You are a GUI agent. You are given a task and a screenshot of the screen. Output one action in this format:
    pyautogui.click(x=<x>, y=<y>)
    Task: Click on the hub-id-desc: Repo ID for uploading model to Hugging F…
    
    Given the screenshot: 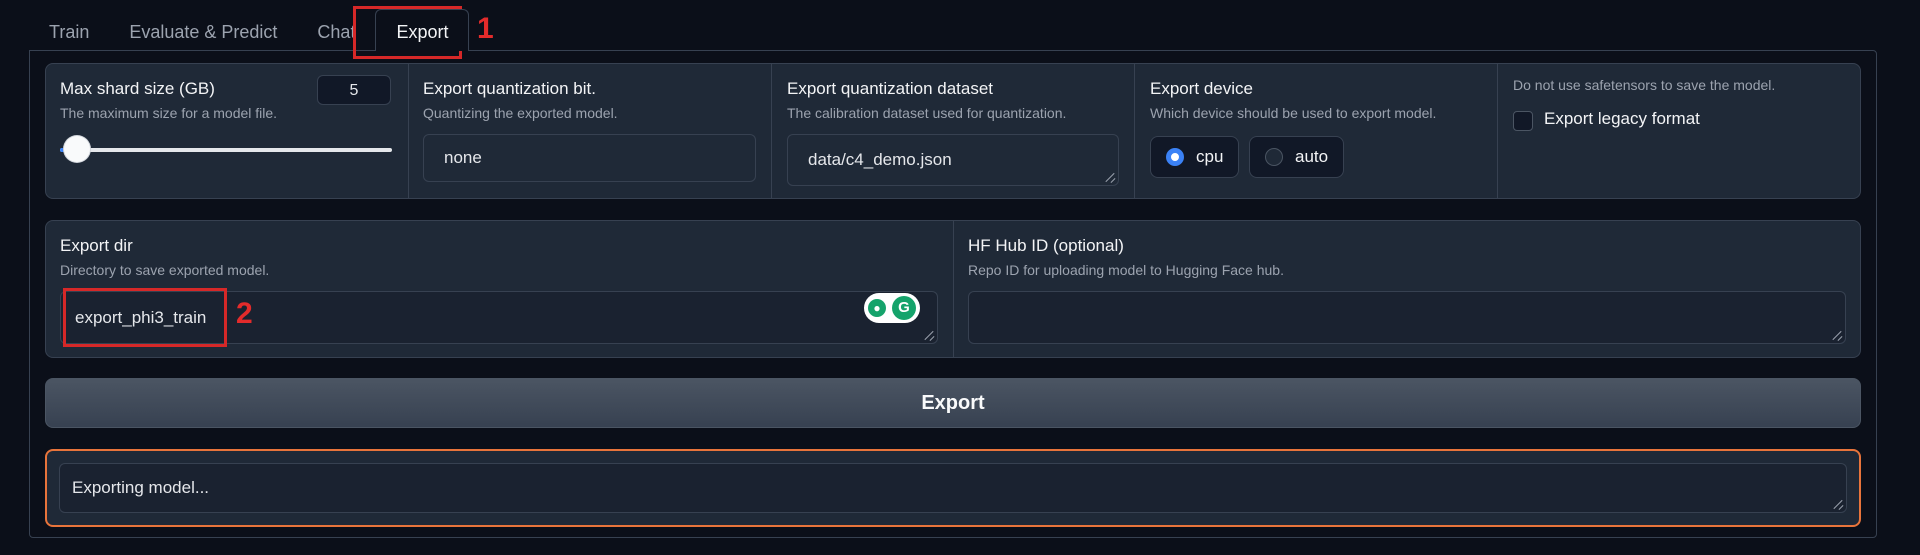 What is the action you would take?
    pyautogui.click(x=1126, y=270)
    